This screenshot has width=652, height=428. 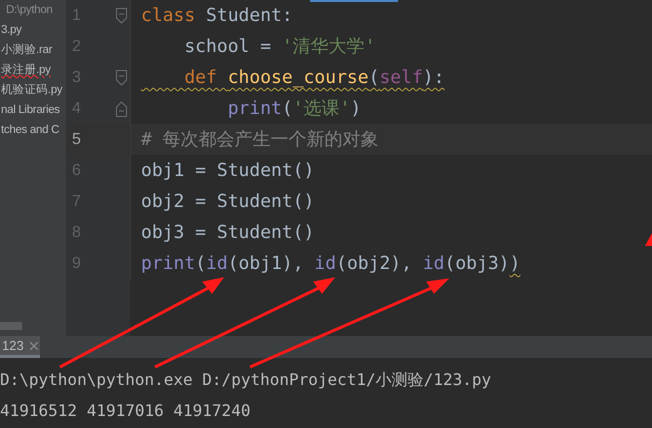 I want to click on code-line: obj2 = Student(), so click(x=391, y=201).